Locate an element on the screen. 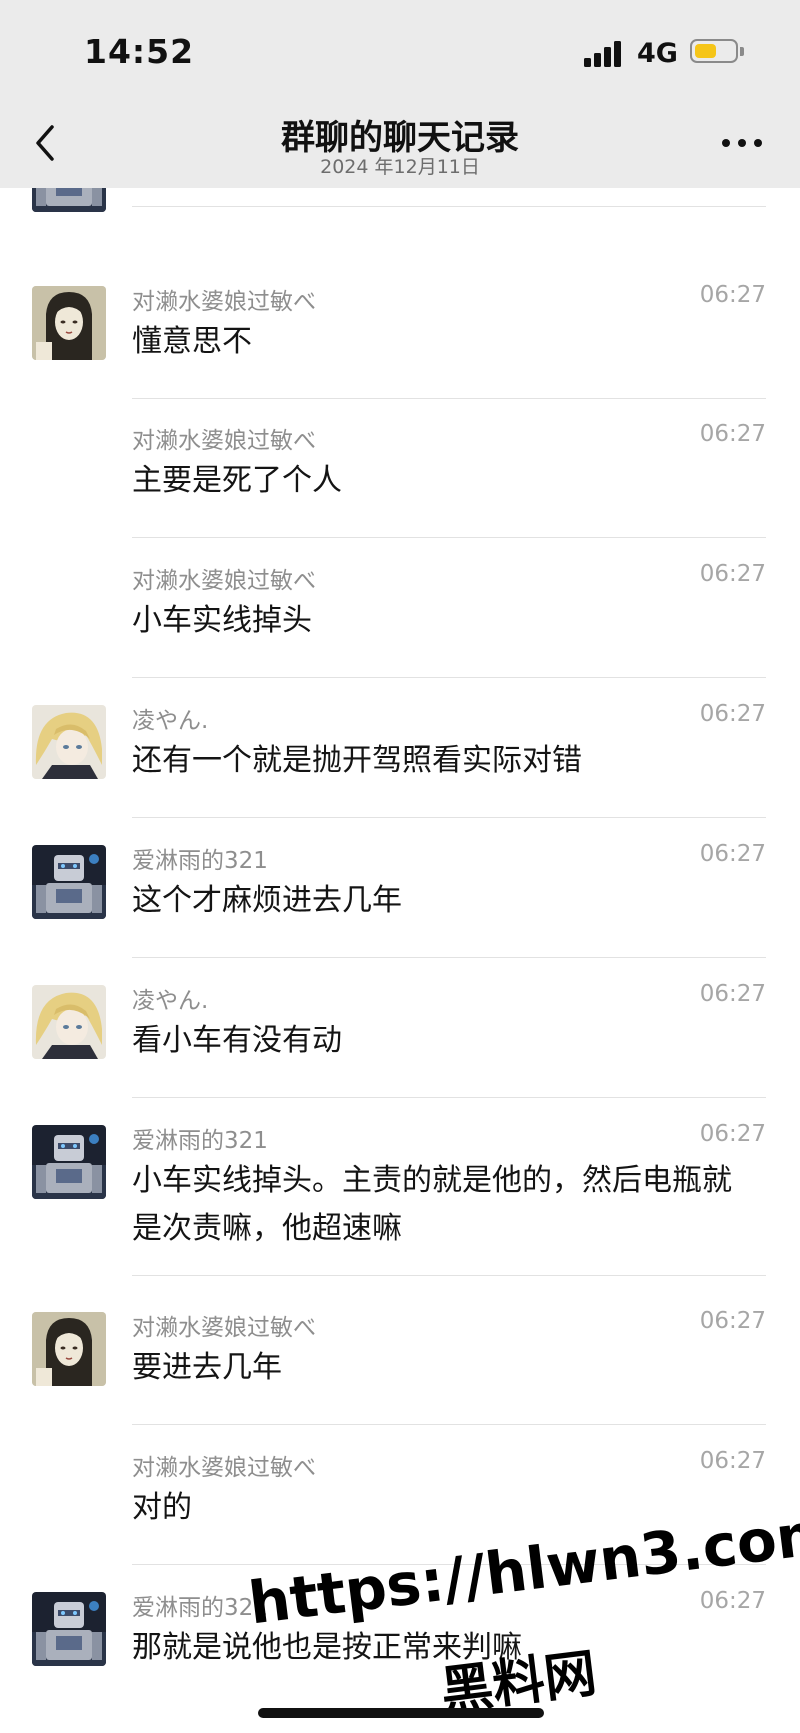 The height and width of the screenshot is (1733, 800). battery-icon is located at coordinates (714, 51).